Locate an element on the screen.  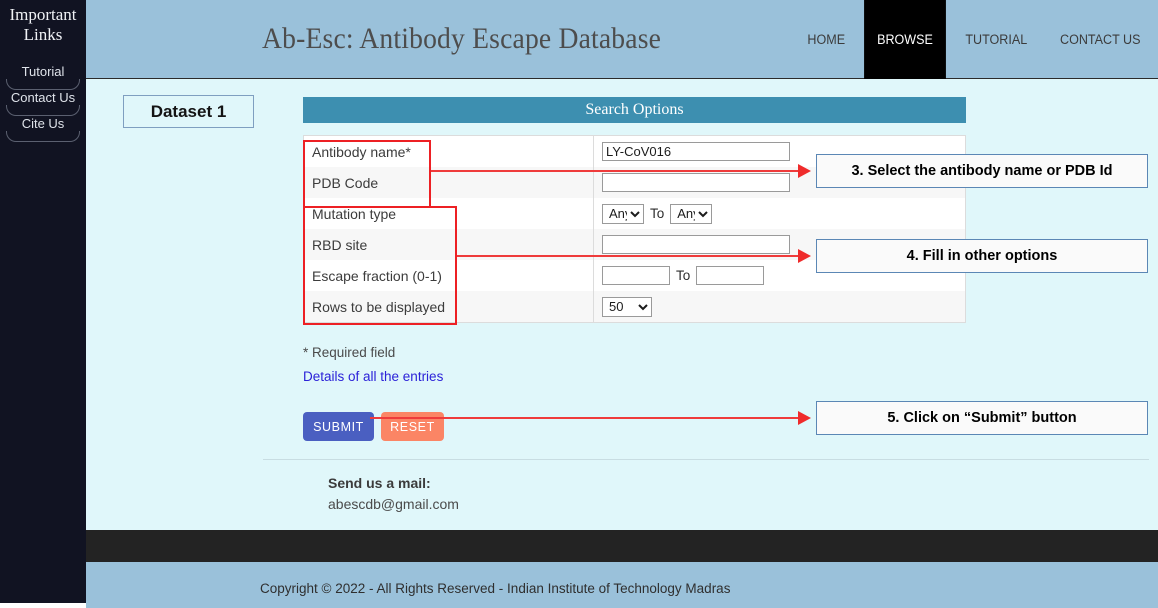
required-field-note: * Required field is located at coordinates (349, 352).